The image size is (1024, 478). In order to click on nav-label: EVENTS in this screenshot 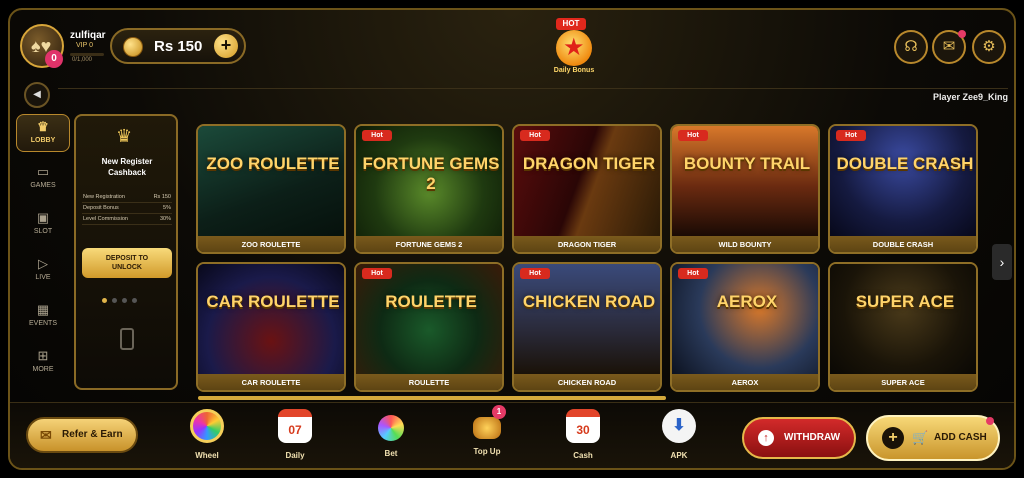, I will do `click(42, 323)`.